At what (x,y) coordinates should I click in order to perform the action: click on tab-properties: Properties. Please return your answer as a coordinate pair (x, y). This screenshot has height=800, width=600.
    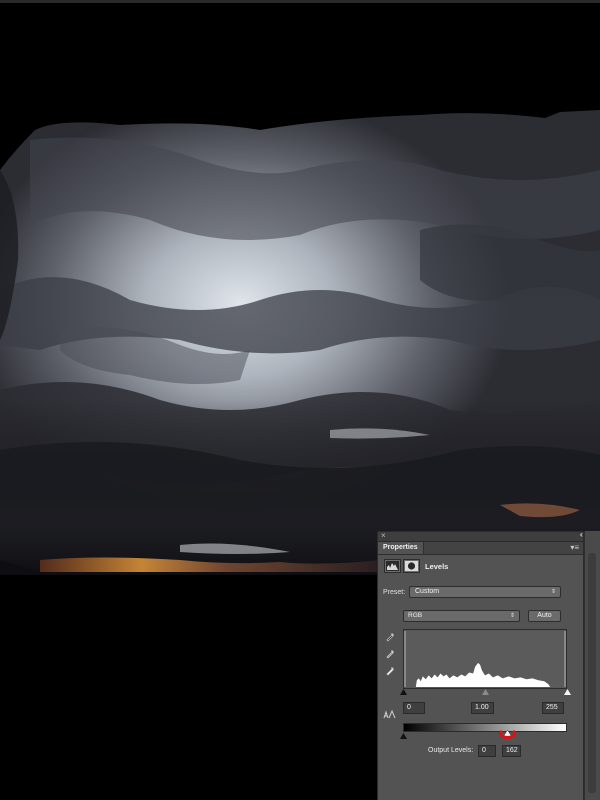
    Looking at the image, I should click on (401, 548).